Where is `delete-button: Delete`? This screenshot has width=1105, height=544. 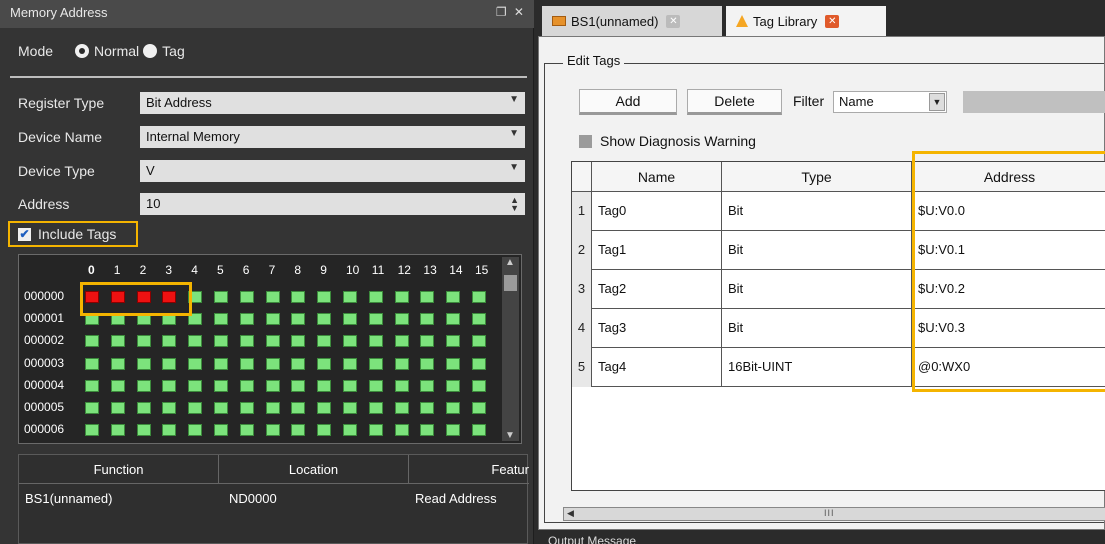
delete-button: Delete is located at coordinates (734, 102).